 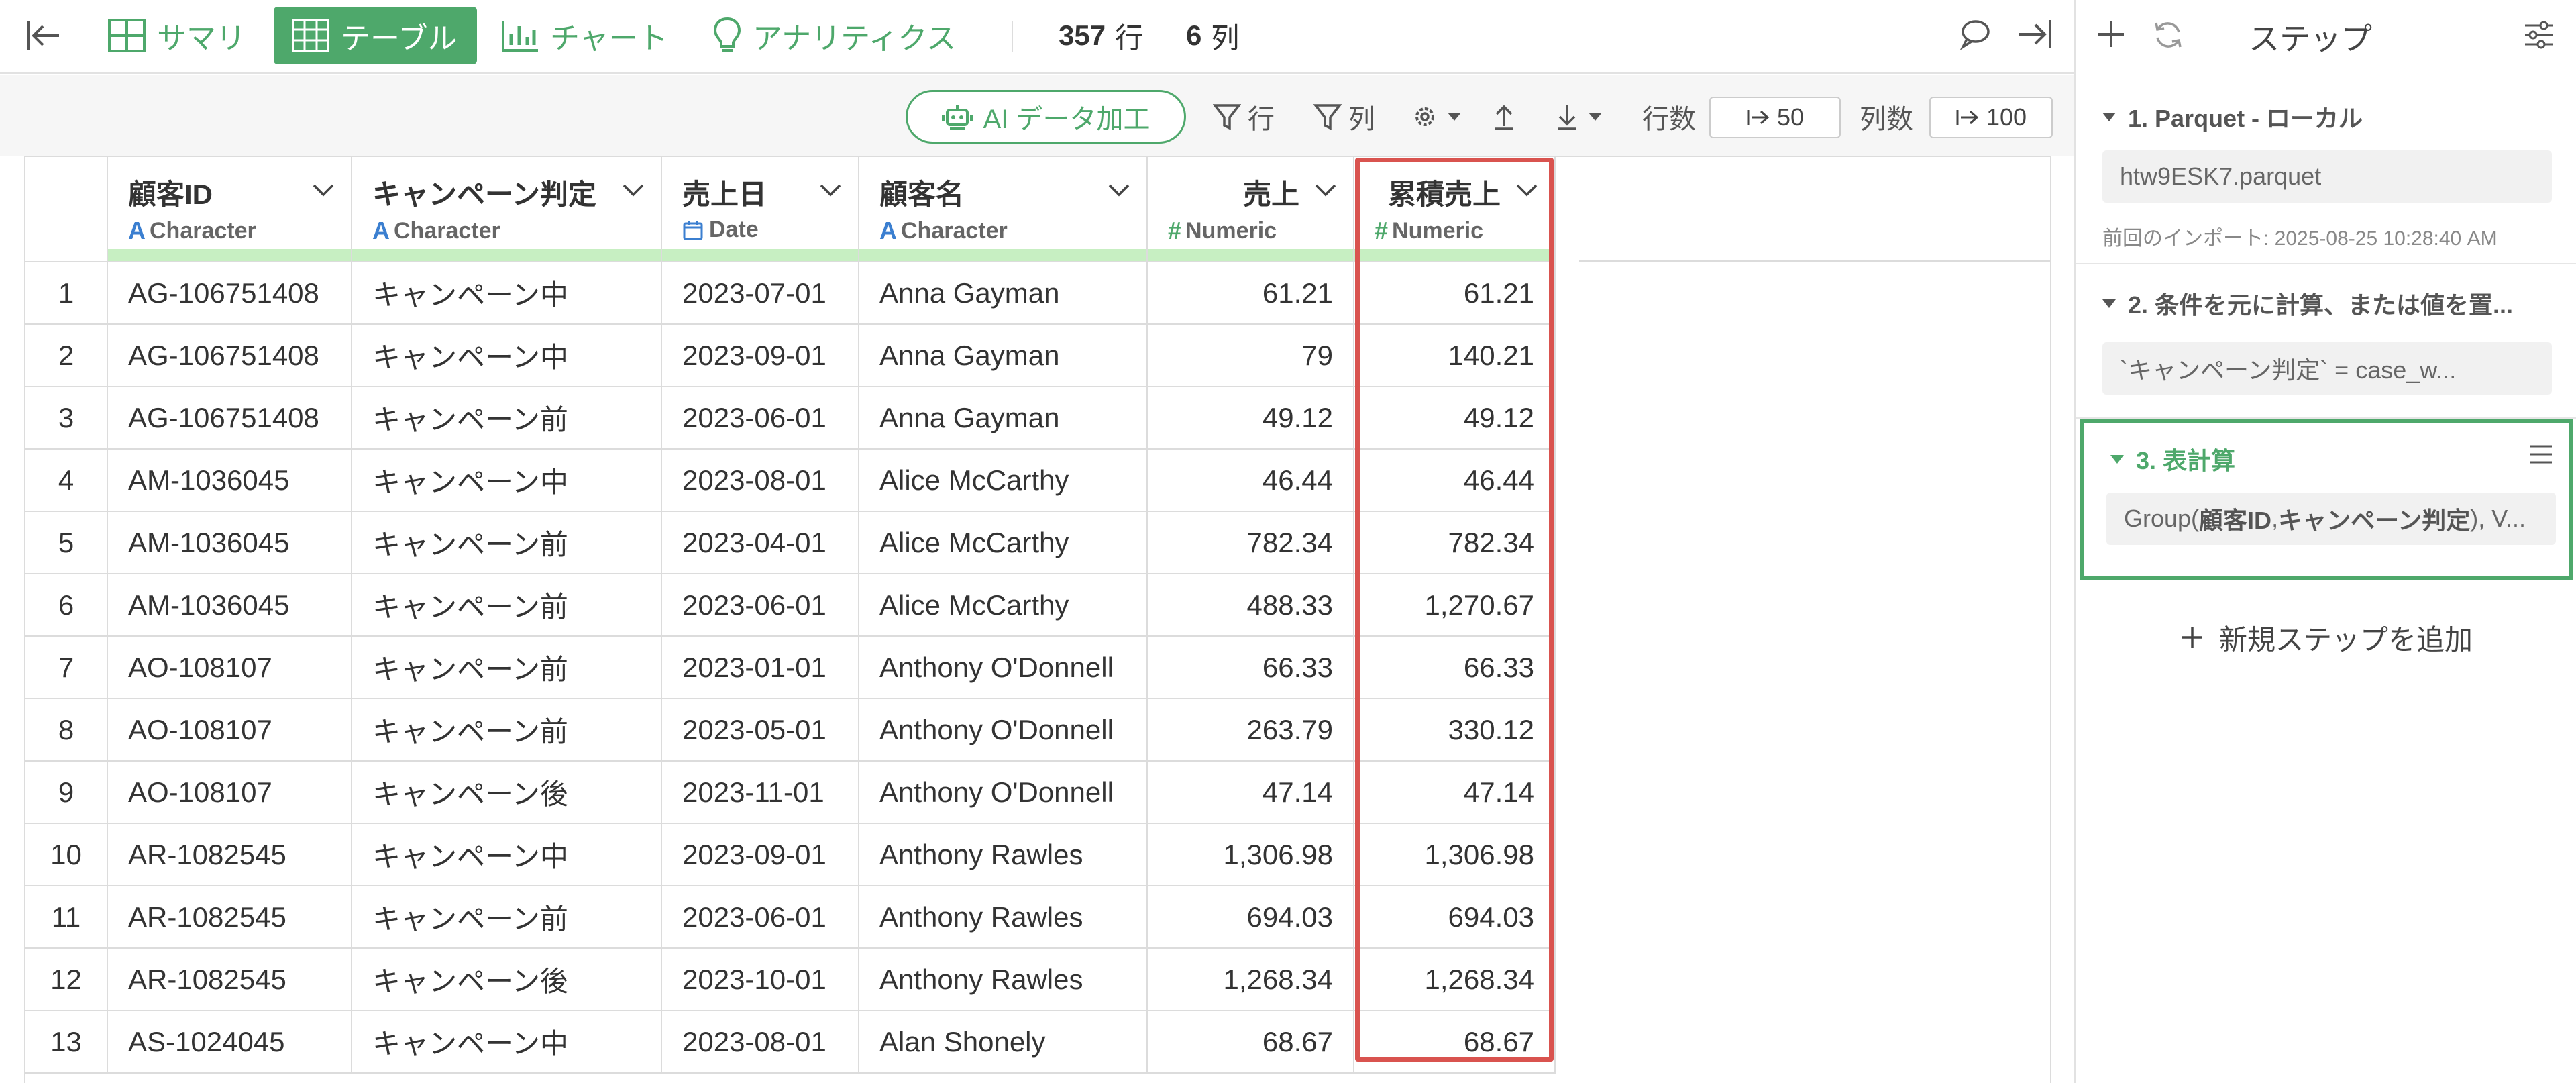 What do you see at coordinates (1250, 917) in the screenshot?
I see `cell-sales: 694.03` at bounding box center [1250, 917].